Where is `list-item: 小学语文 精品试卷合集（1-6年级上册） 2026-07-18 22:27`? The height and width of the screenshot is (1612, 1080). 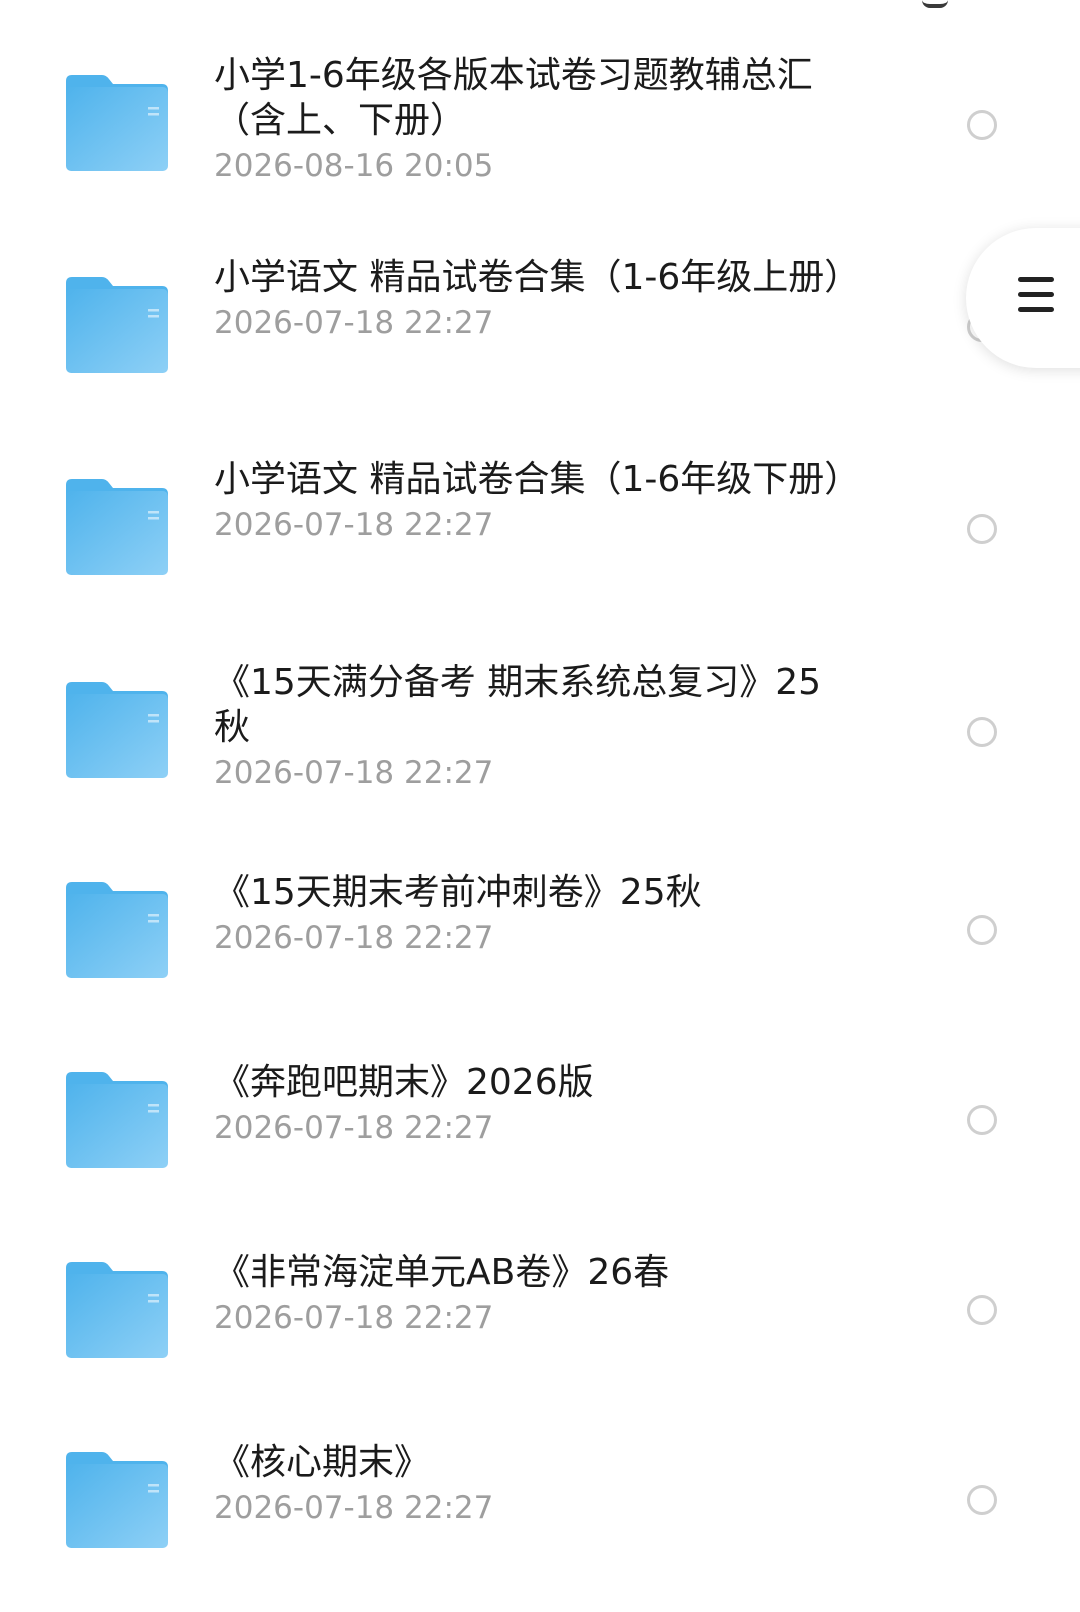 list-item: 小学语文 精品试卷合集（1-6年级上册） 2026-07-18 22:27 is located at coordinates (540, 325).